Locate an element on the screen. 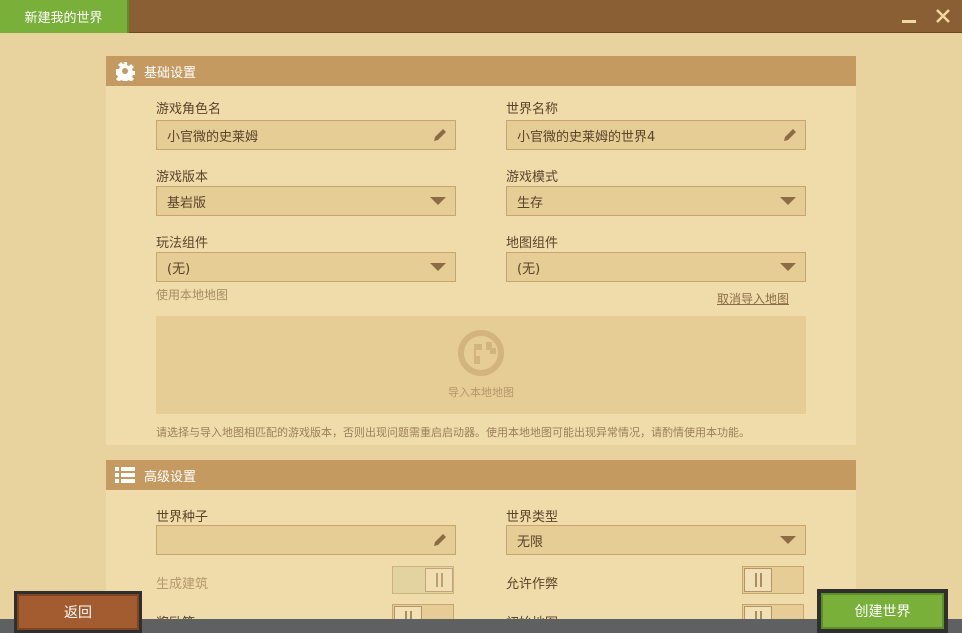  advanced-settings-title: 高级设置 is located at coordinates (170, 477).